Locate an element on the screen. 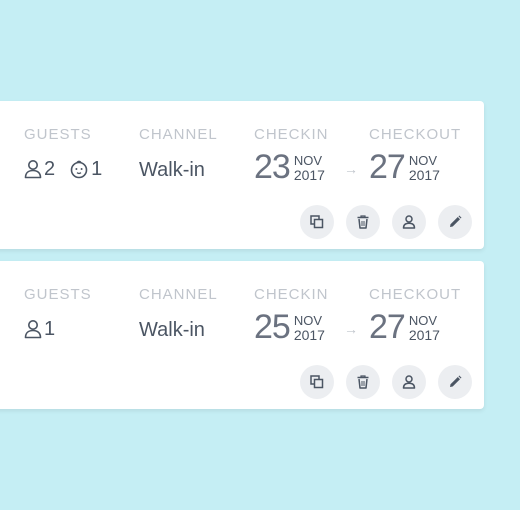  guest-counts: 2 1 is located at coordinates (63, 169).